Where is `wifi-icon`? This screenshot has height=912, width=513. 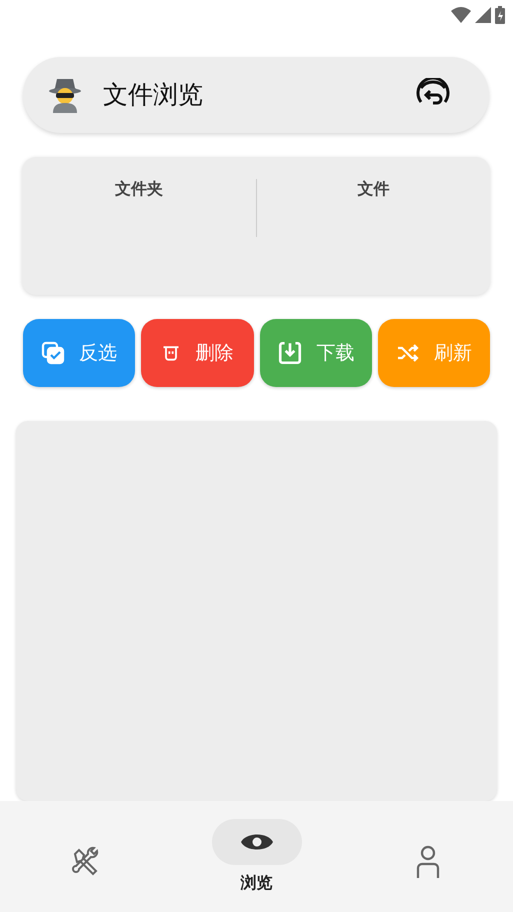
wifi-icon is located at coordinates (461, 14).